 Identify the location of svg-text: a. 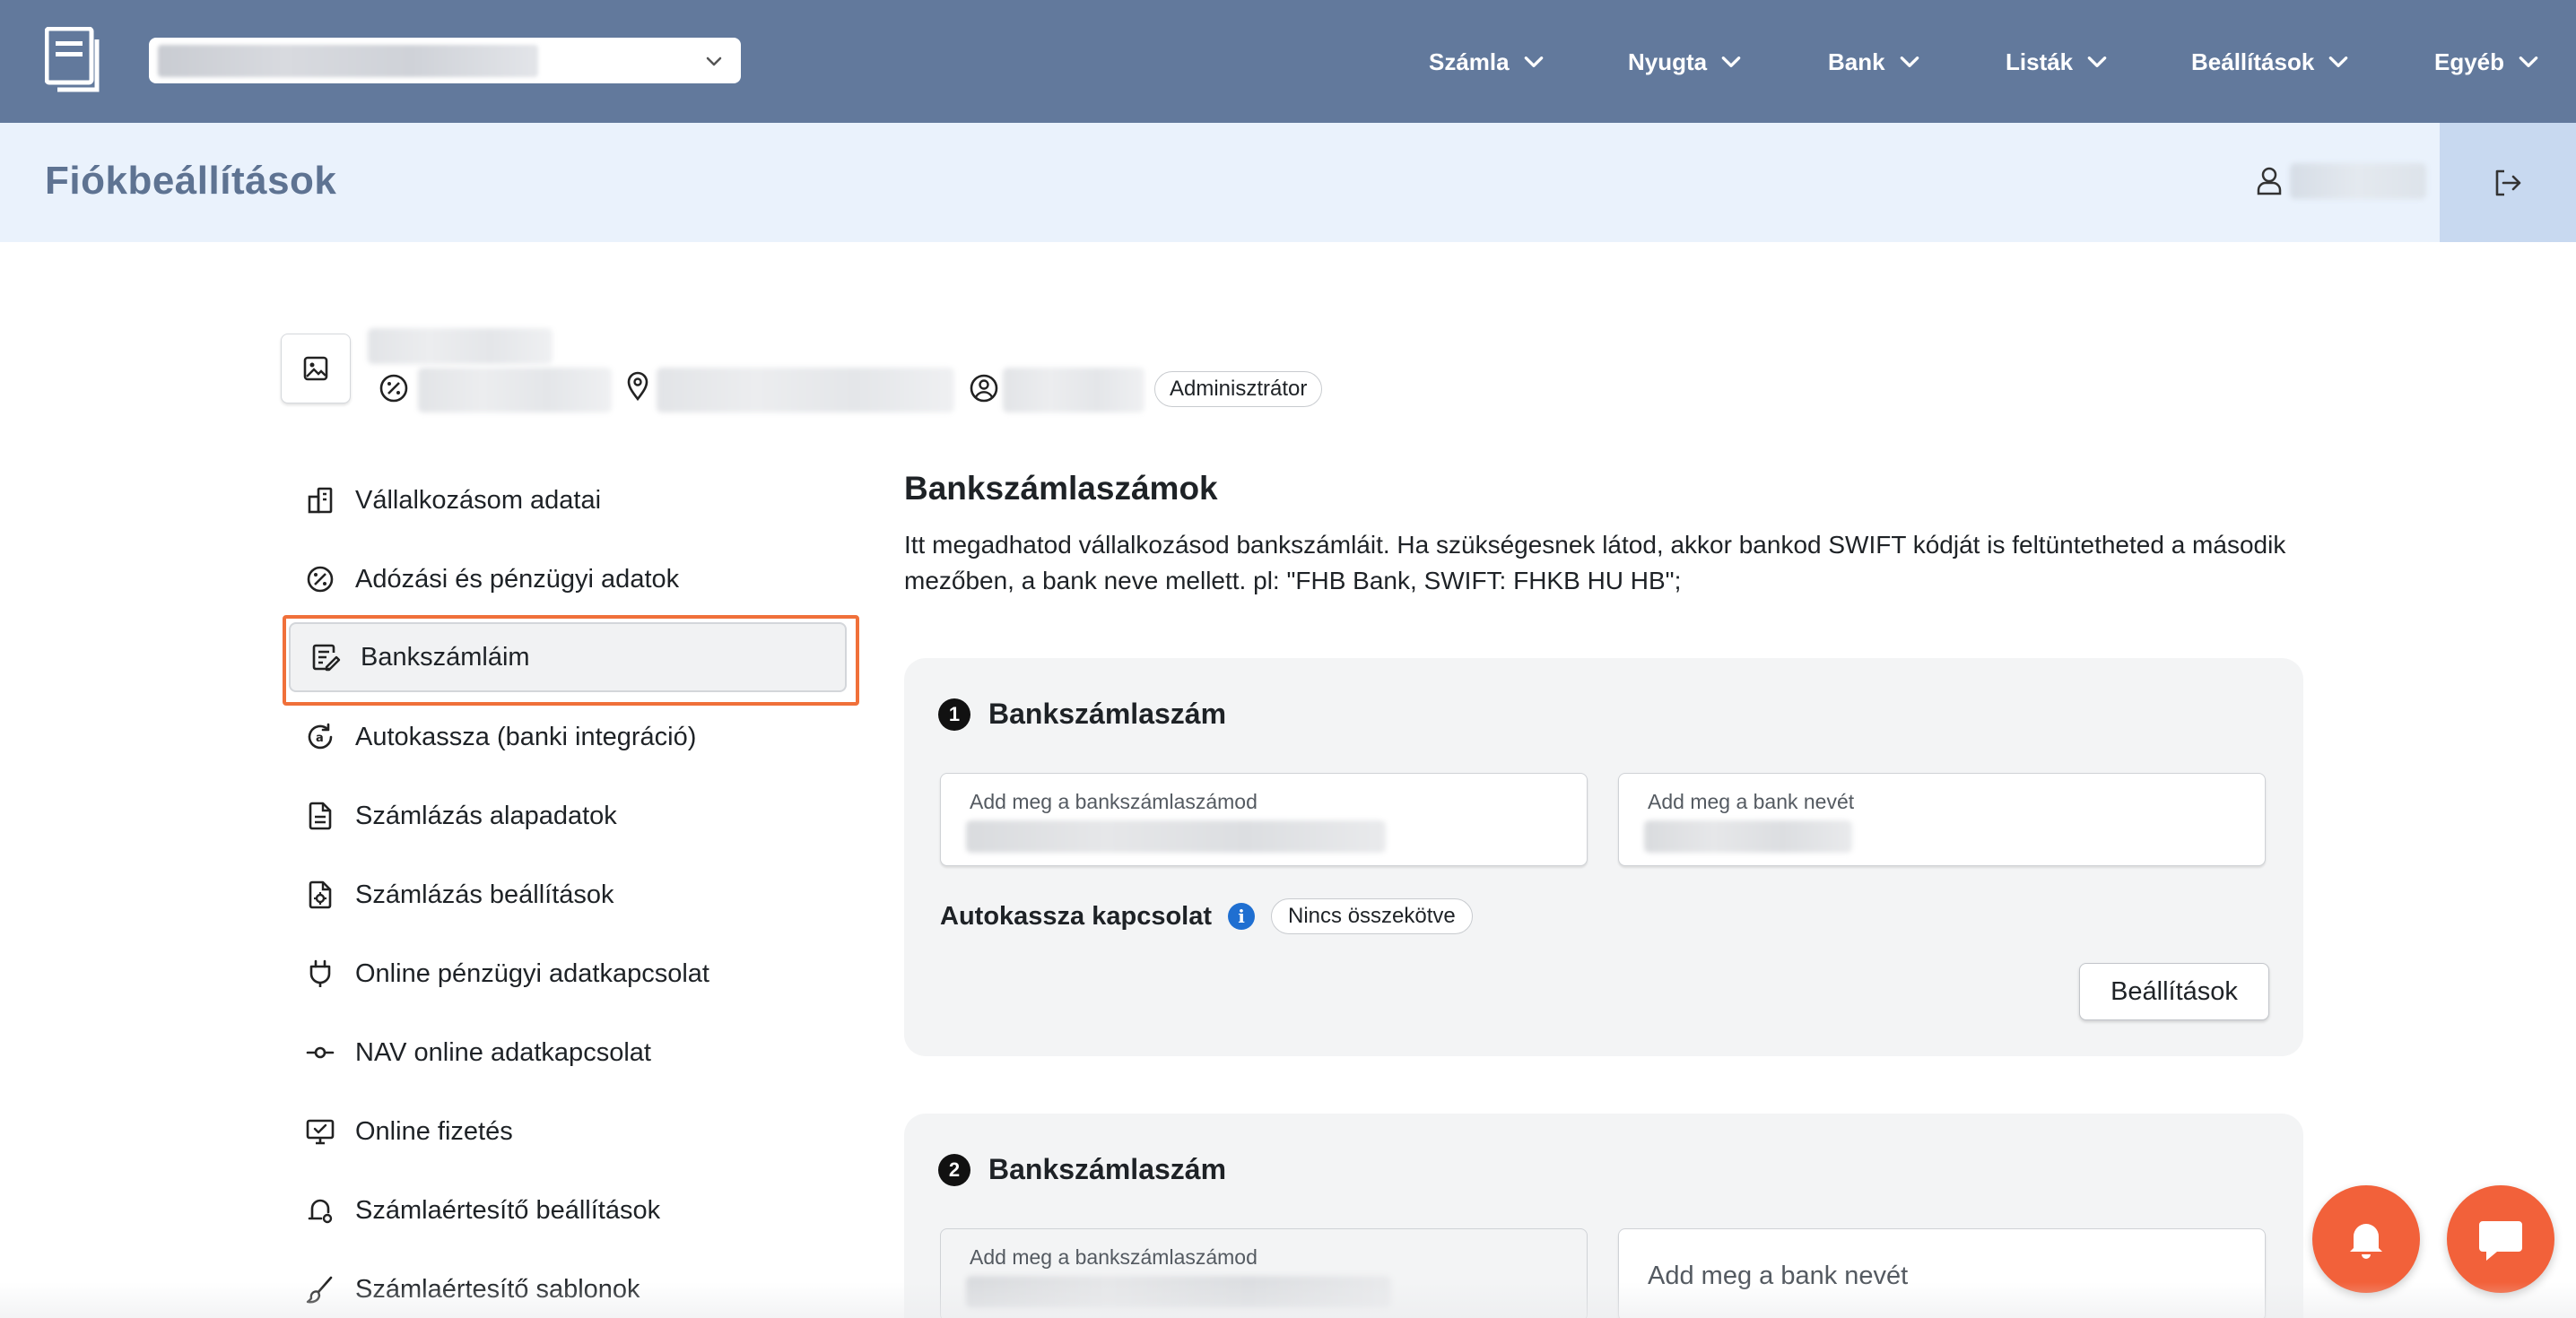
(320, 739).